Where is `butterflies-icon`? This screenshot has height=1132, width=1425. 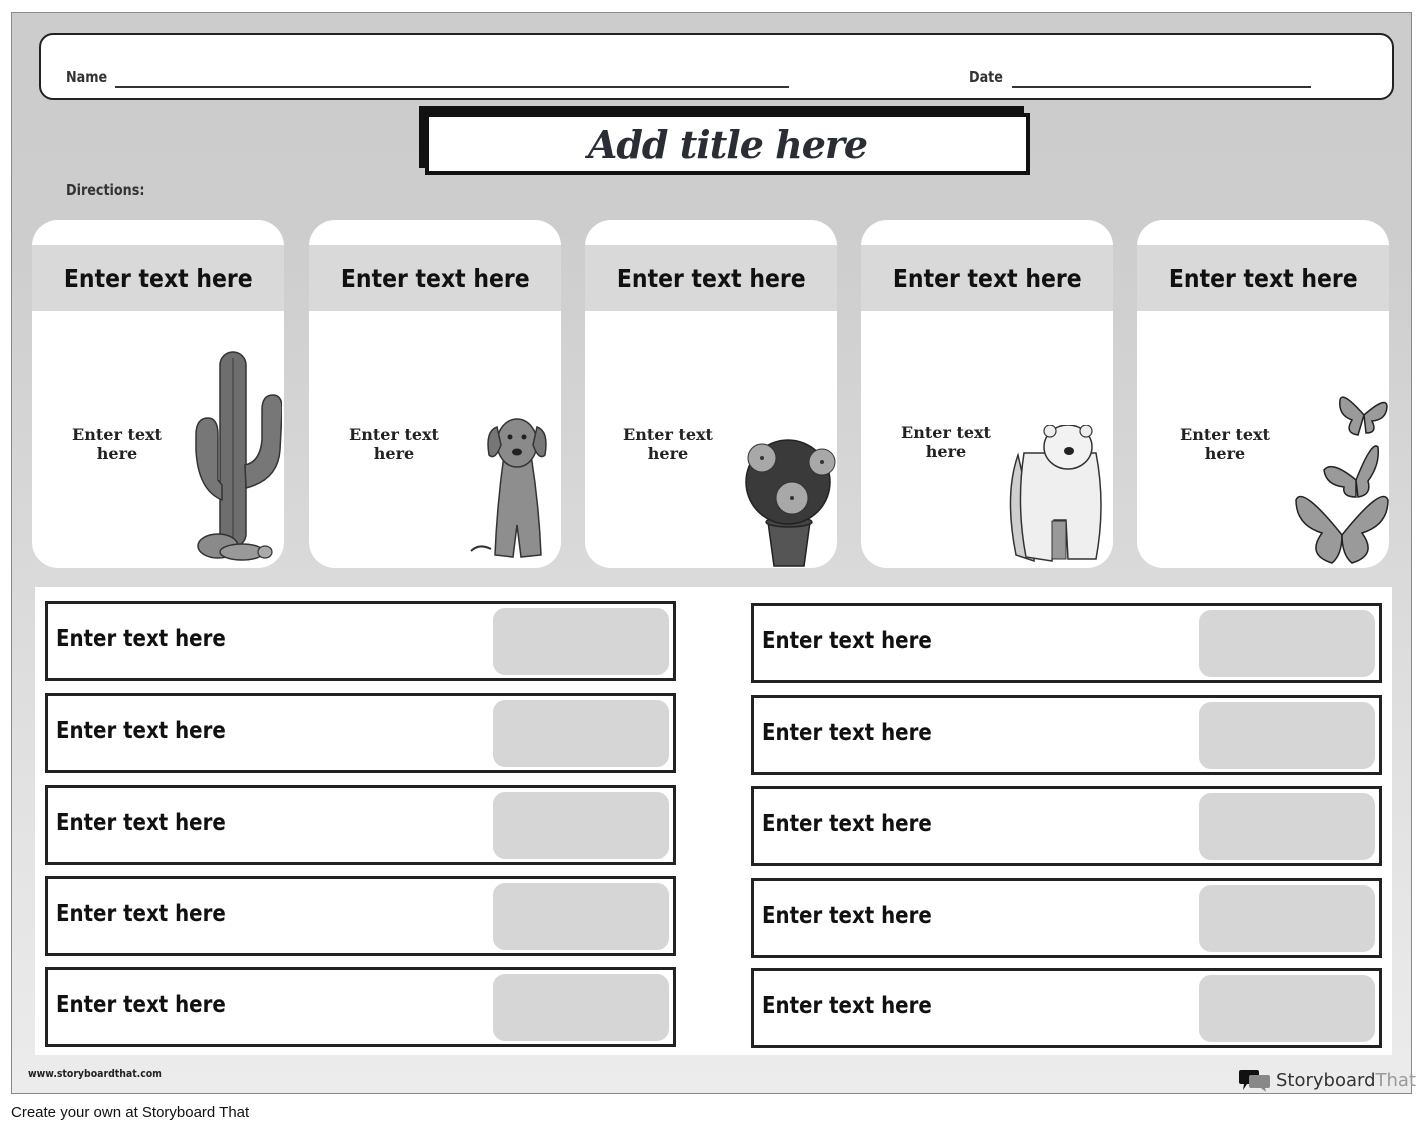 butterflies-icon is located at coordinates (1342, 480).